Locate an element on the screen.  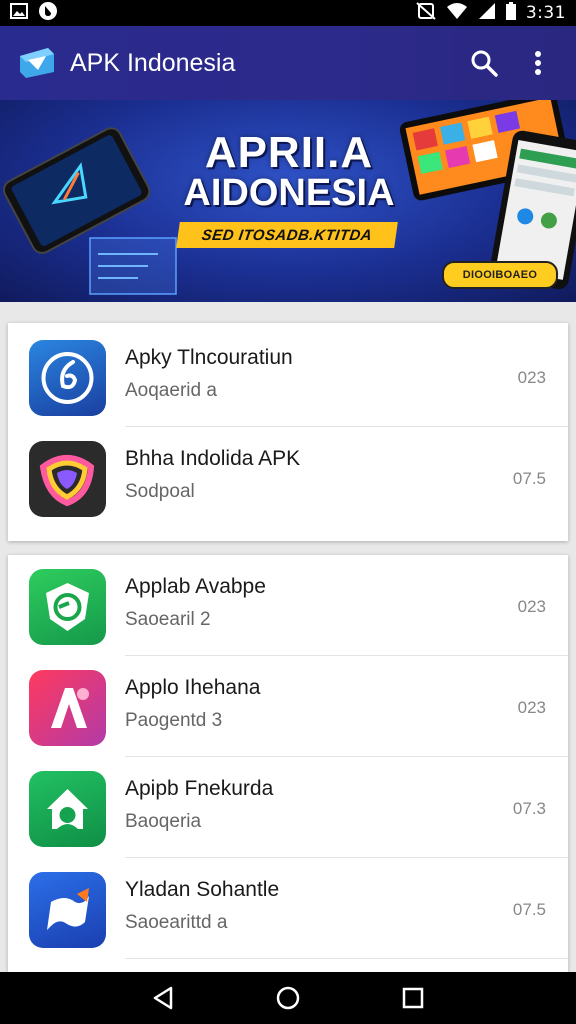
letter-a-icon is located at coordinates (67, 708).